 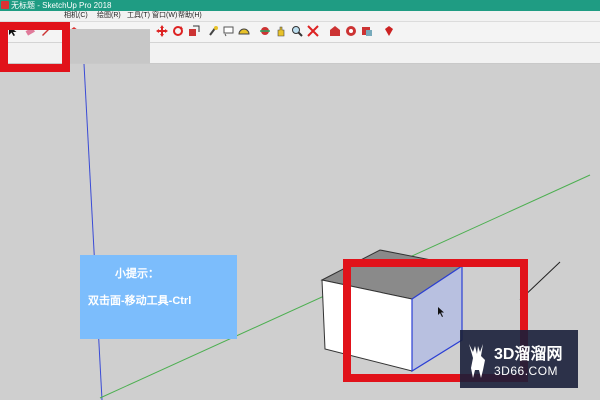 I want to click on watermark-url: 3D66.COM, so click(x=526, y=371).